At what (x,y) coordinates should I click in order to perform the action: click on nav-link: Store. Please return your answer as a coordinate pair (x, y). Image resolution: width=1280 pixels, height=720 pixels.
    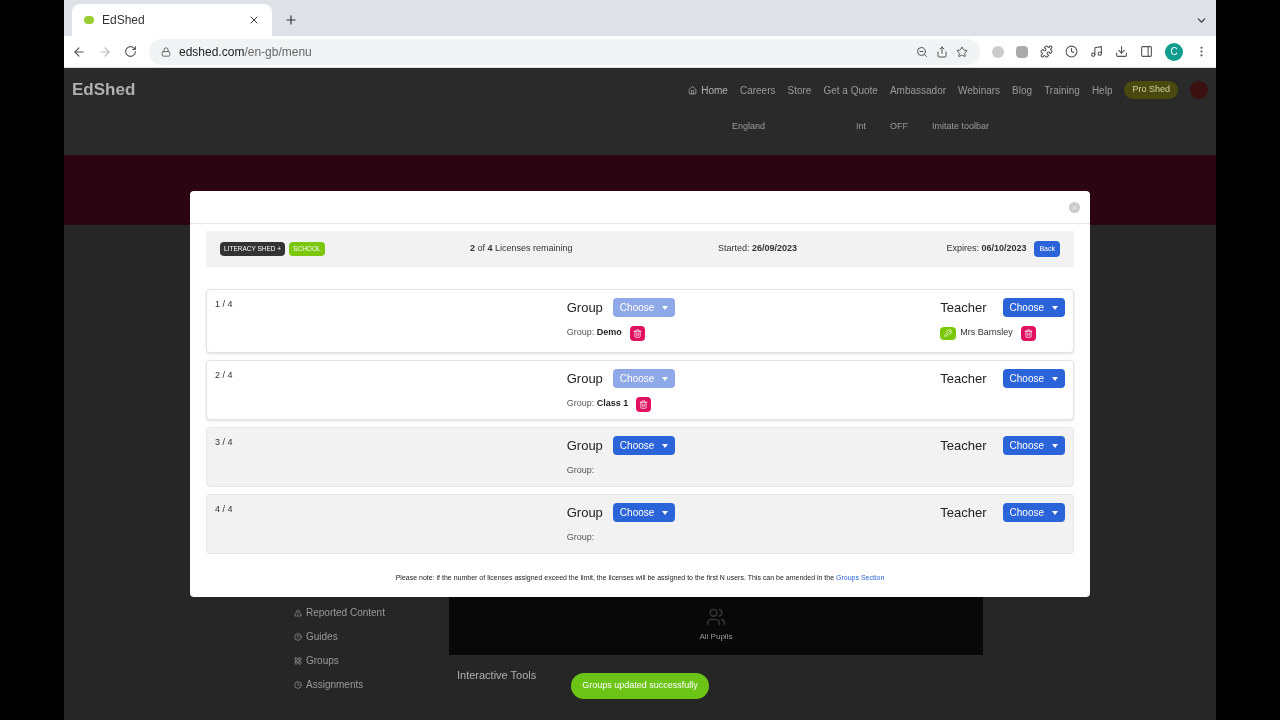
    Looking at the image, I should click on (799, 90).